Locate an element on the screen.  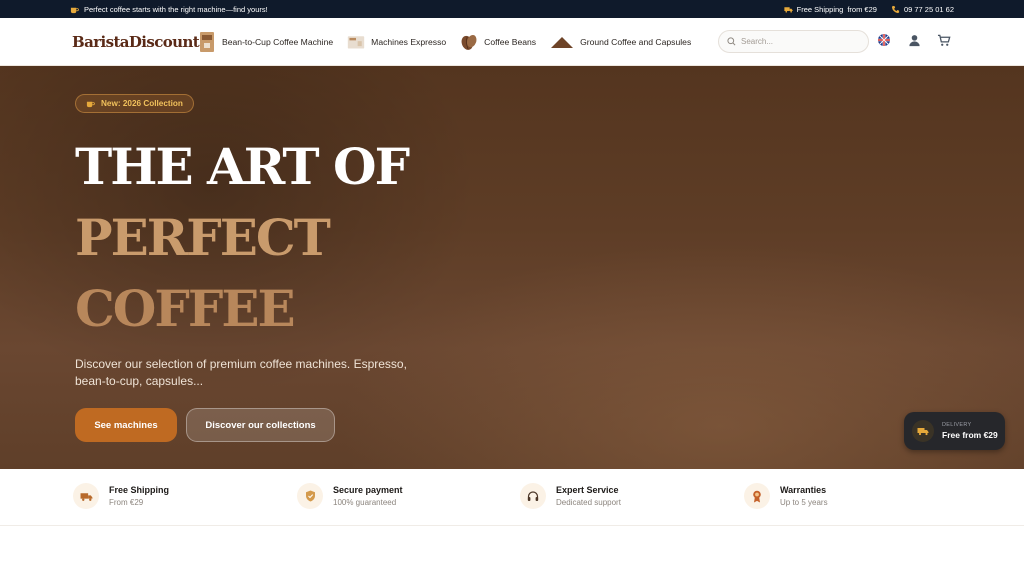
nav-label: Coffee Beans is located at coordinates (510, 41).